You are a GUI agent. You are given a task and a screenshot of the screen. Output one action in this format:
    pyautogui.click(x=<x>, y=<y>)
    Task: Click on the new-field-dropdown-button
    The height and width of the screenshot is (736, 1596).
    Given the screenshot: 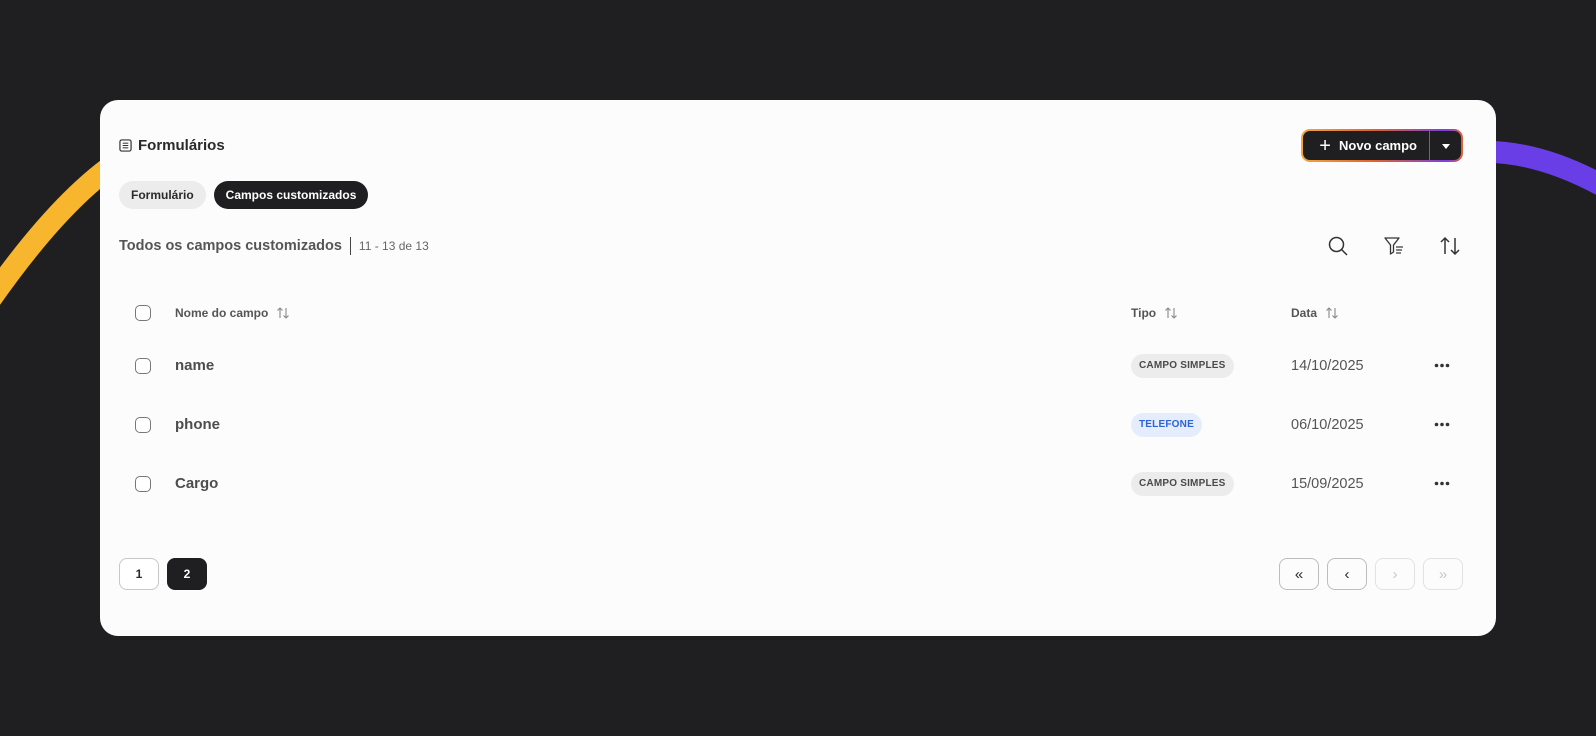 What is the action you would take?
    pyautogui.click(x=1445, y=145)
    